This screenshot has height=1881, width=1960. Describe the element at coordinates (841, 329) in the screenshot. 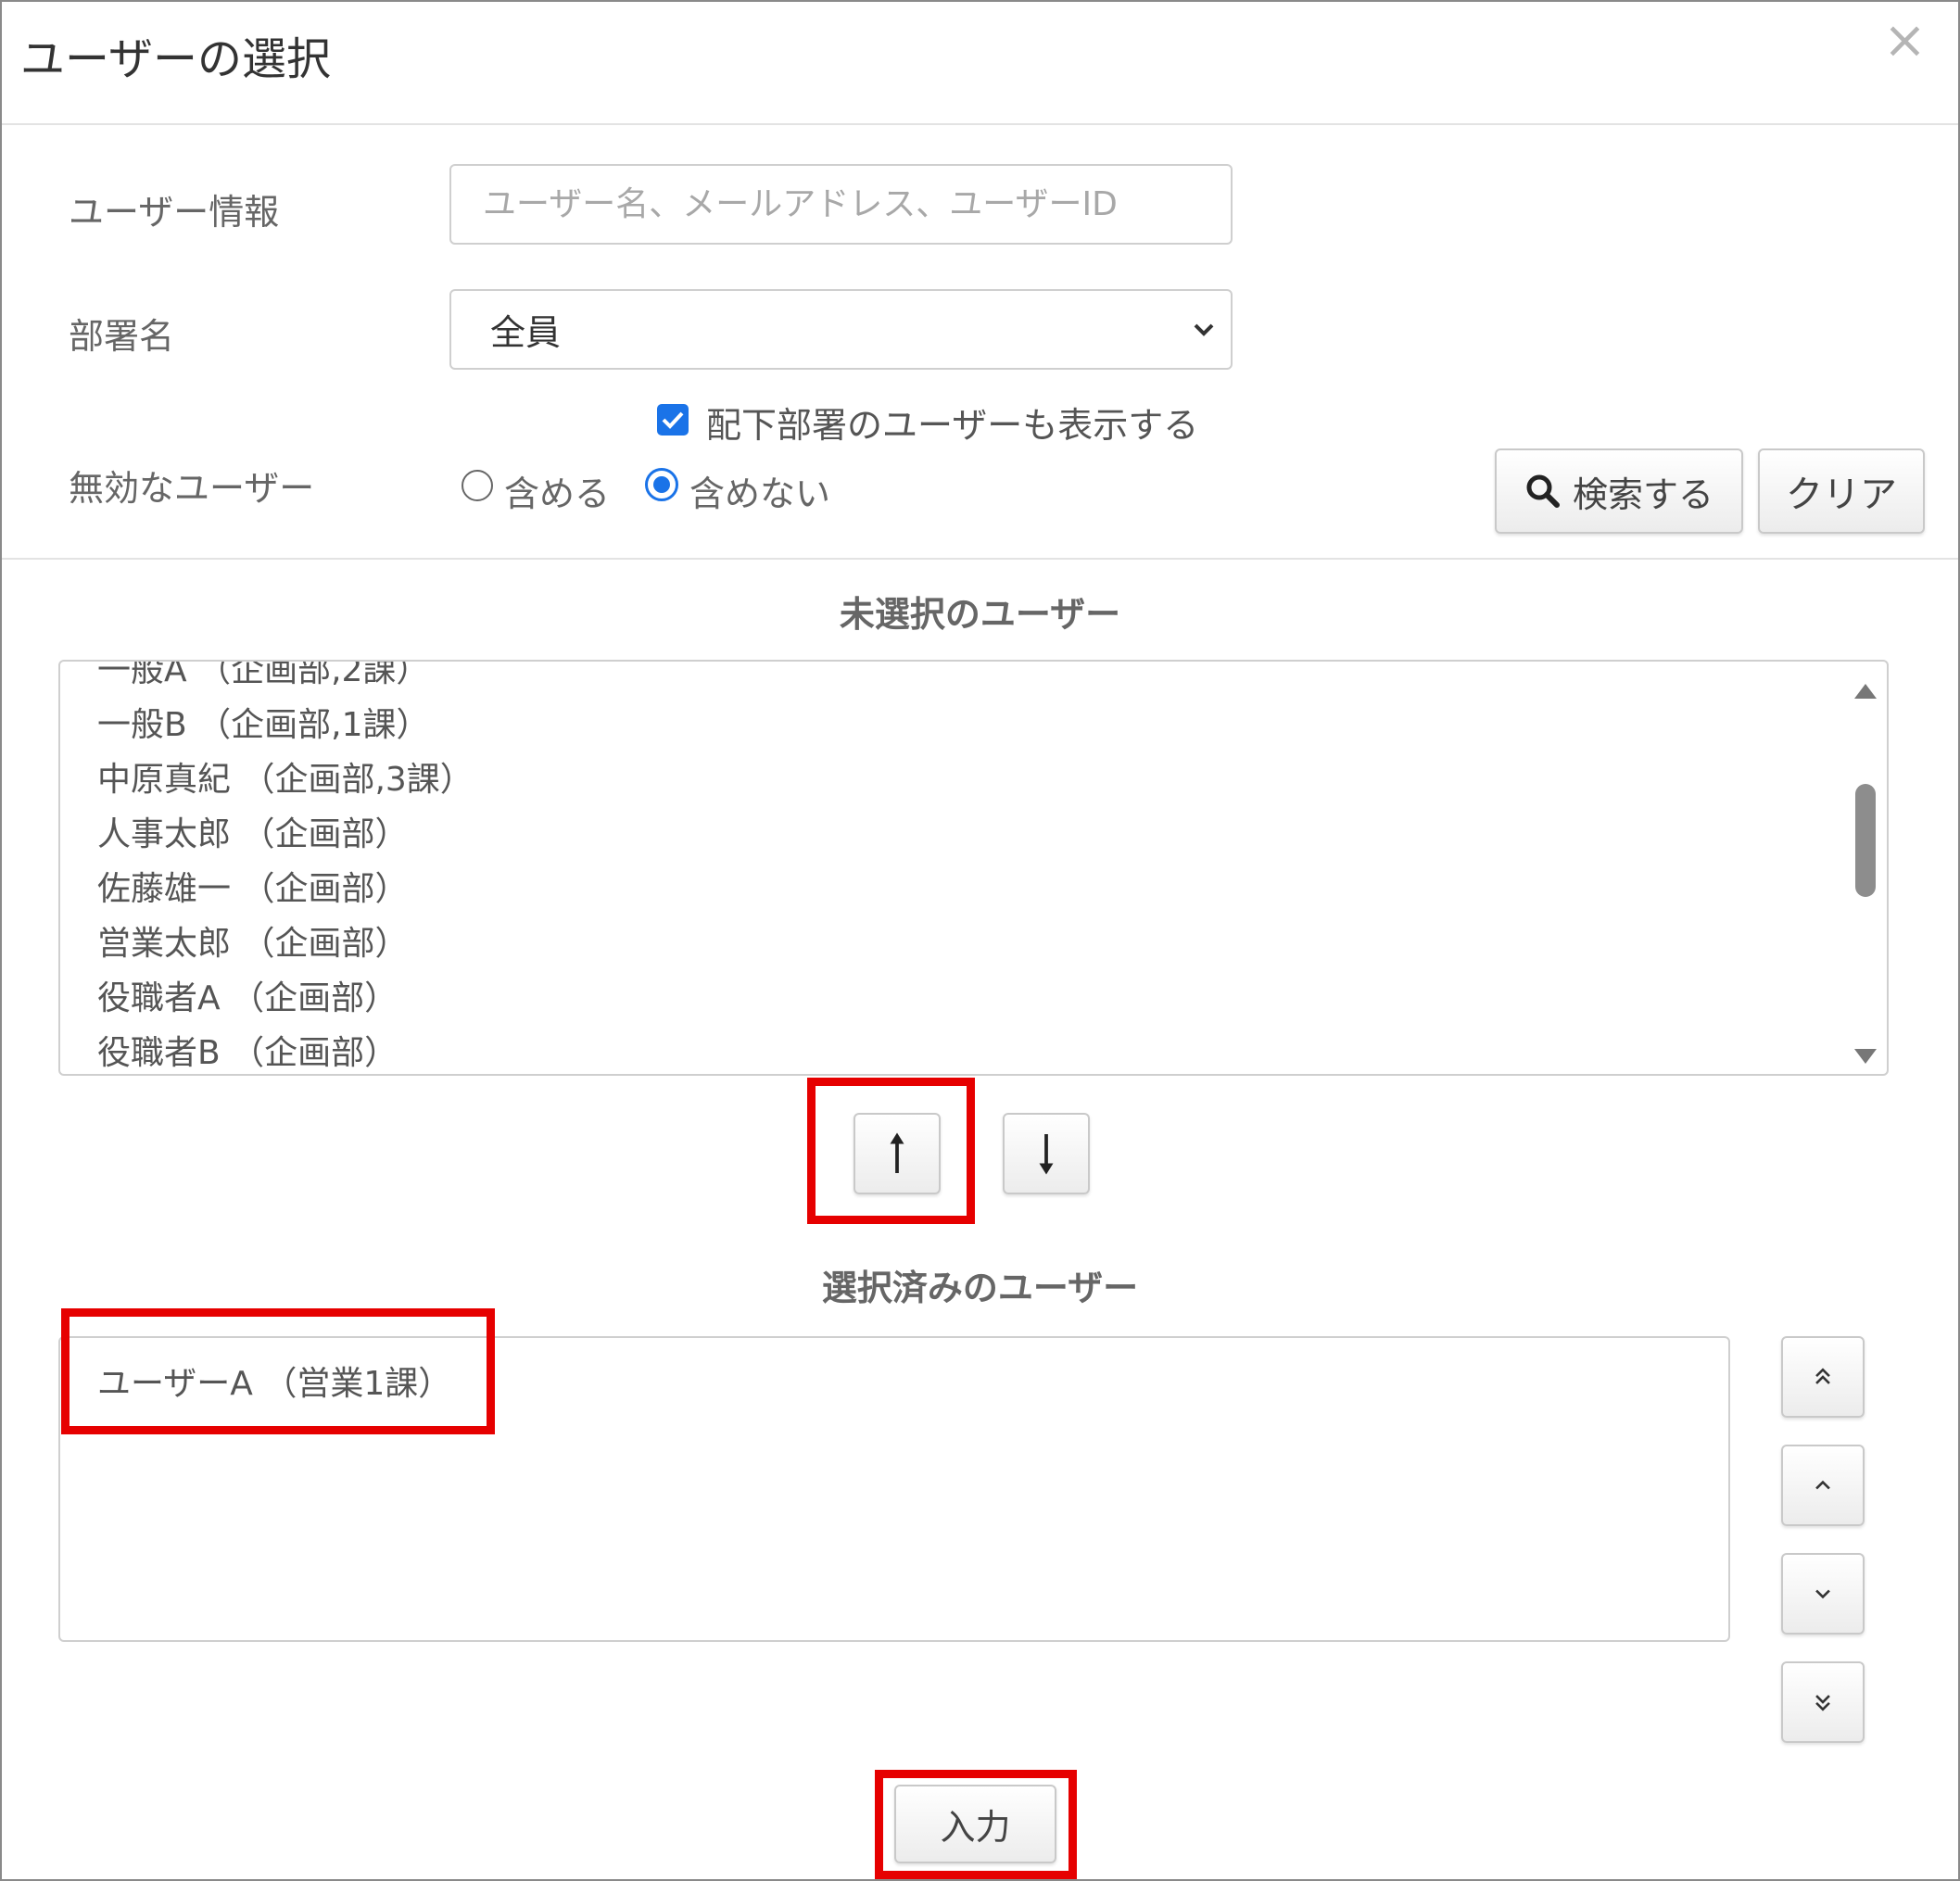

I see `department-select: 全員` at that location.